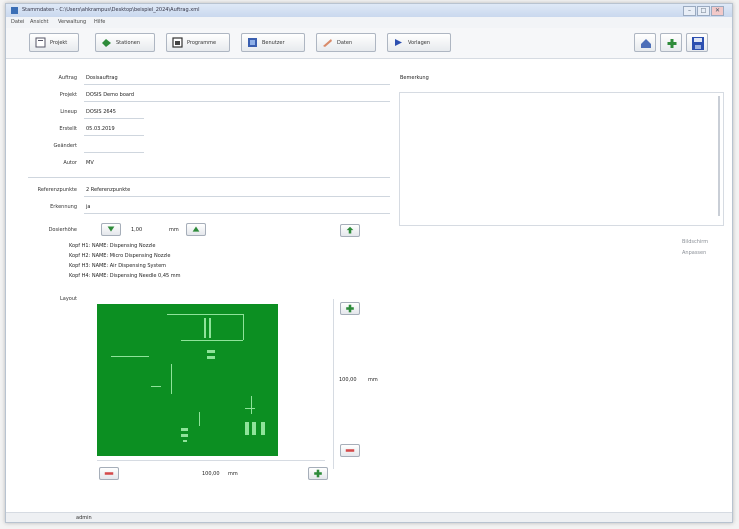 The width and height of the screenshot is (739, 529). Describe the element at coordinates (125, 276) in the screenshot. I see `kopf-line-4: Kopf H4: NAME: Dispensing Needle 0,45 mm` at that location.